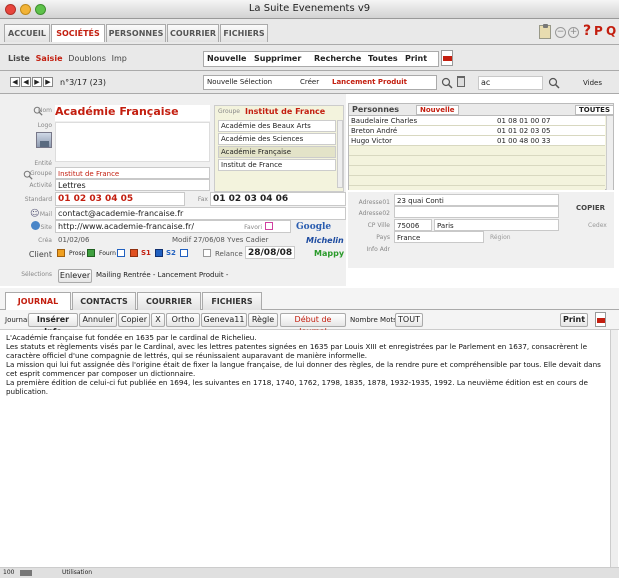  What do you see at coordinates (439, 237) in the screenshot?
I see `country-field: France` at bounding box center [439, 237].